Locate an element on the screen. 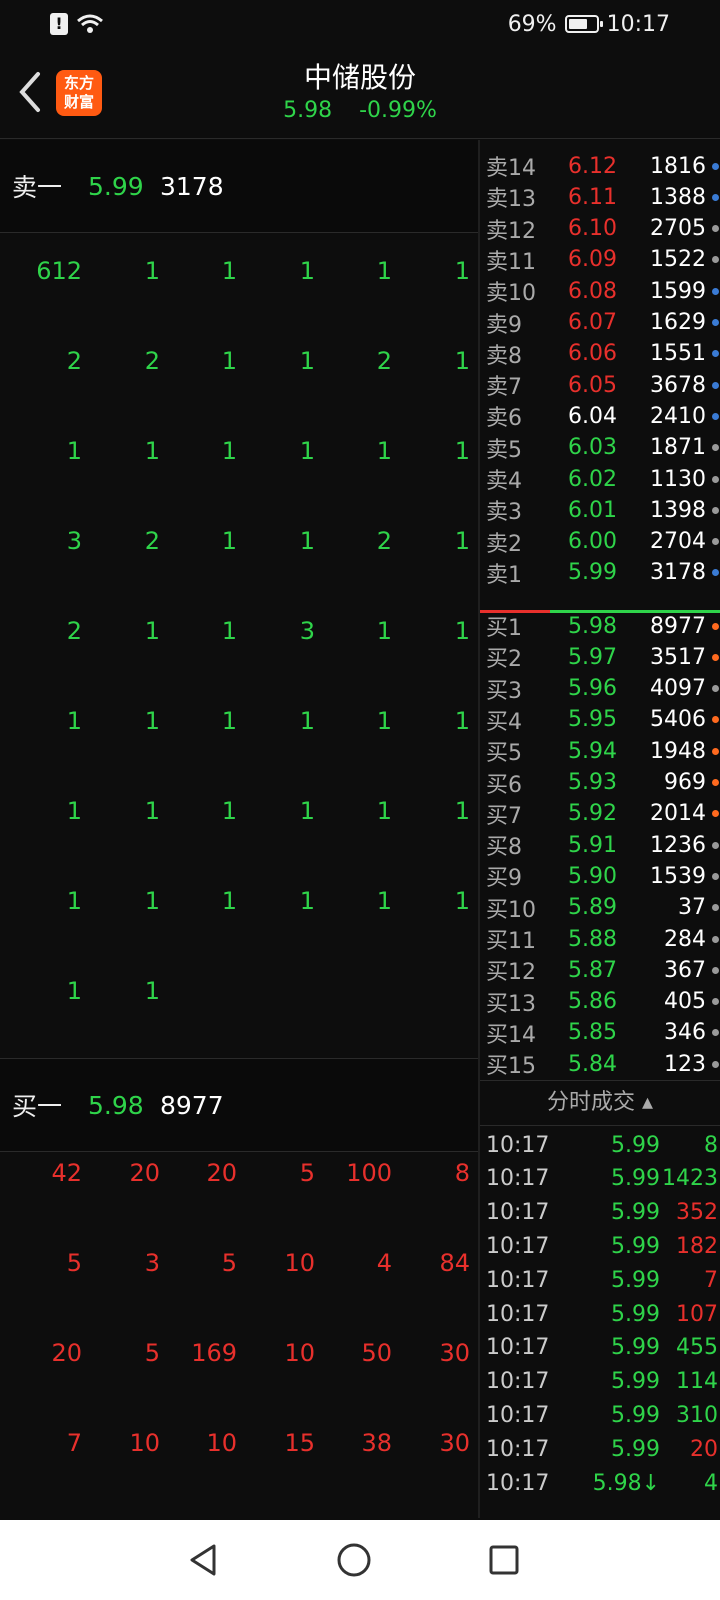 The width and height of the screenshot is (720, 1600). bid-level-label: 买2 is located at coordinates (504, 660).